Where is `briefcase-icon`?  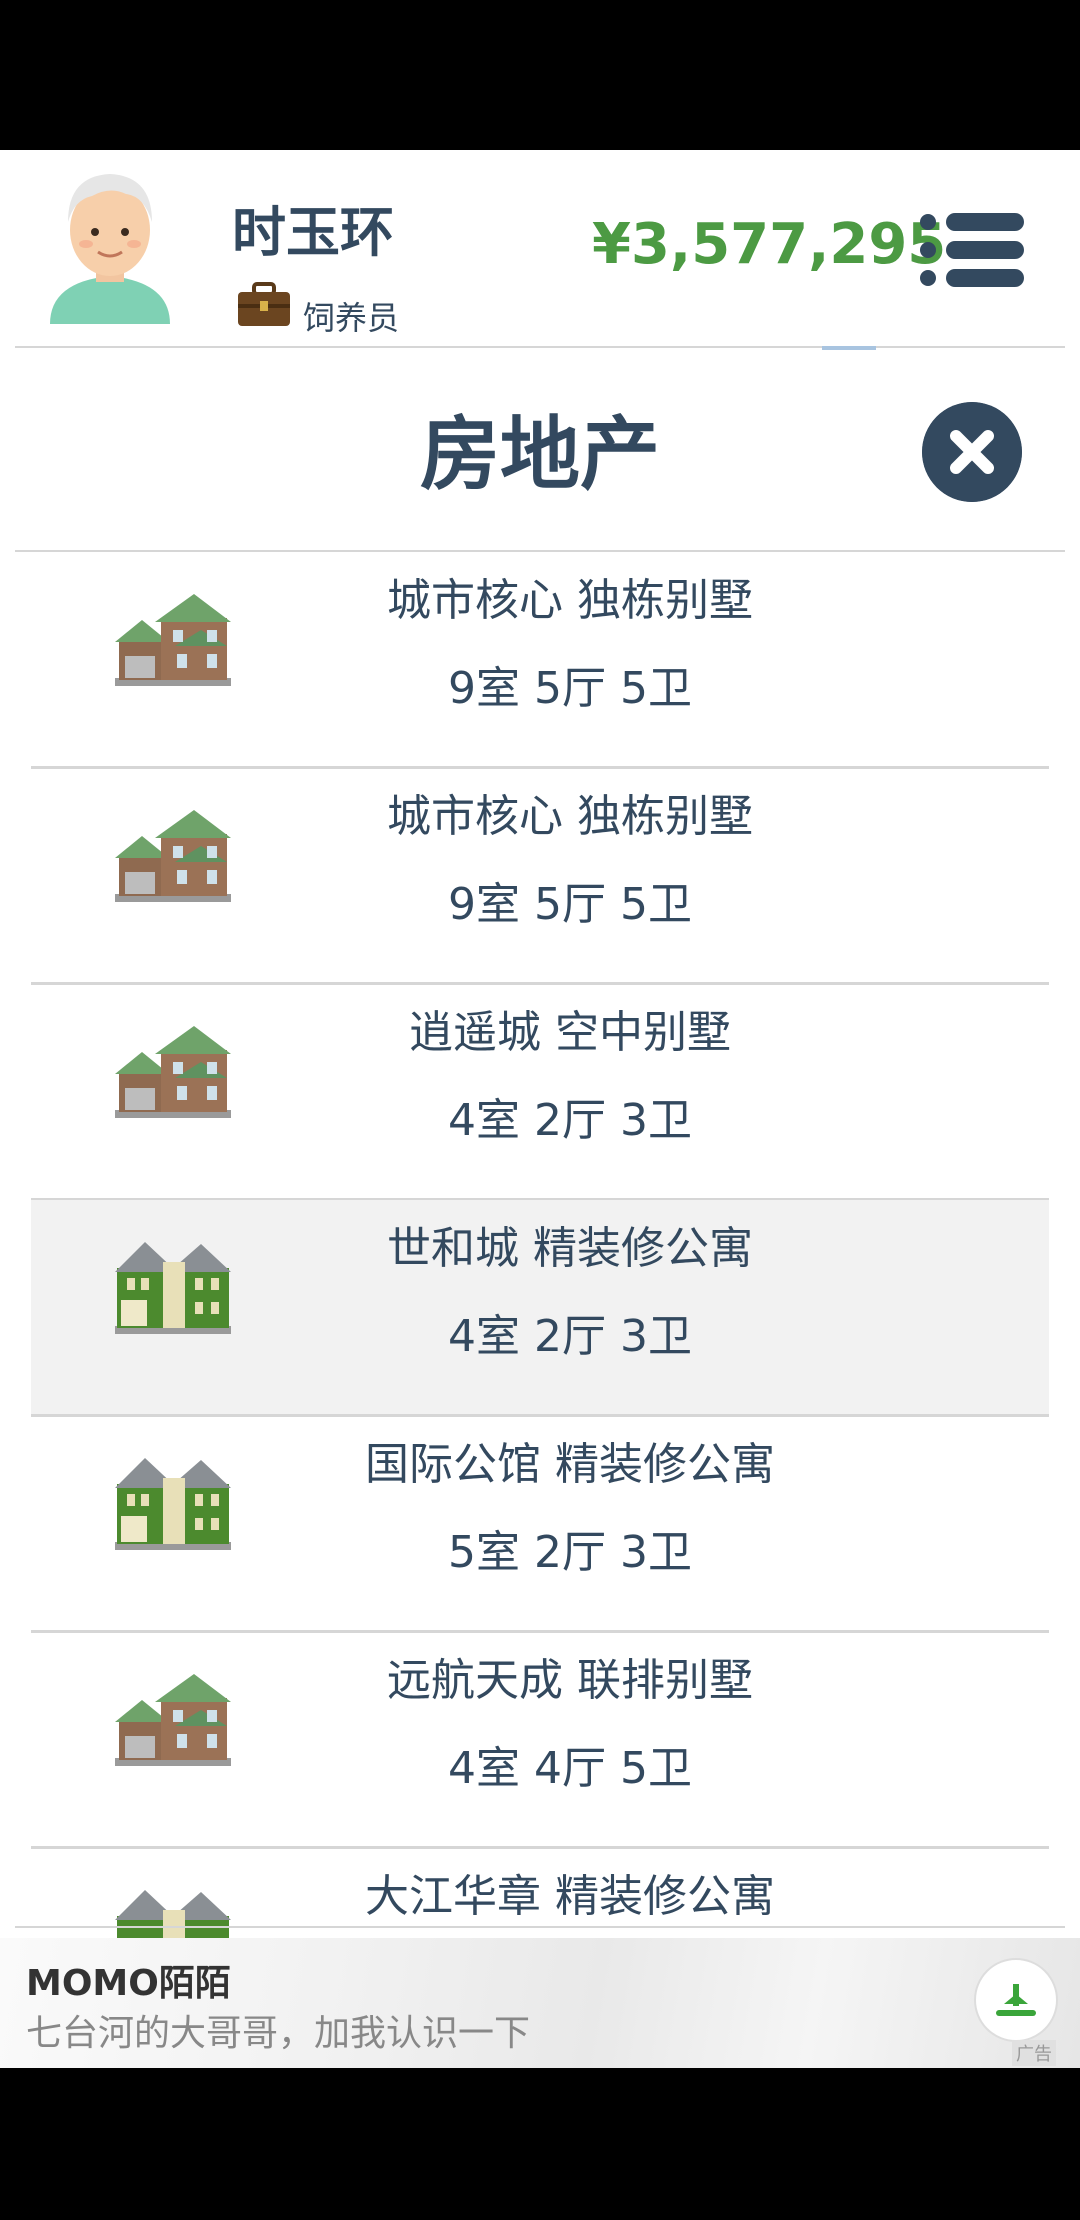 briefcase-icon is located at coordinates (264, 304).